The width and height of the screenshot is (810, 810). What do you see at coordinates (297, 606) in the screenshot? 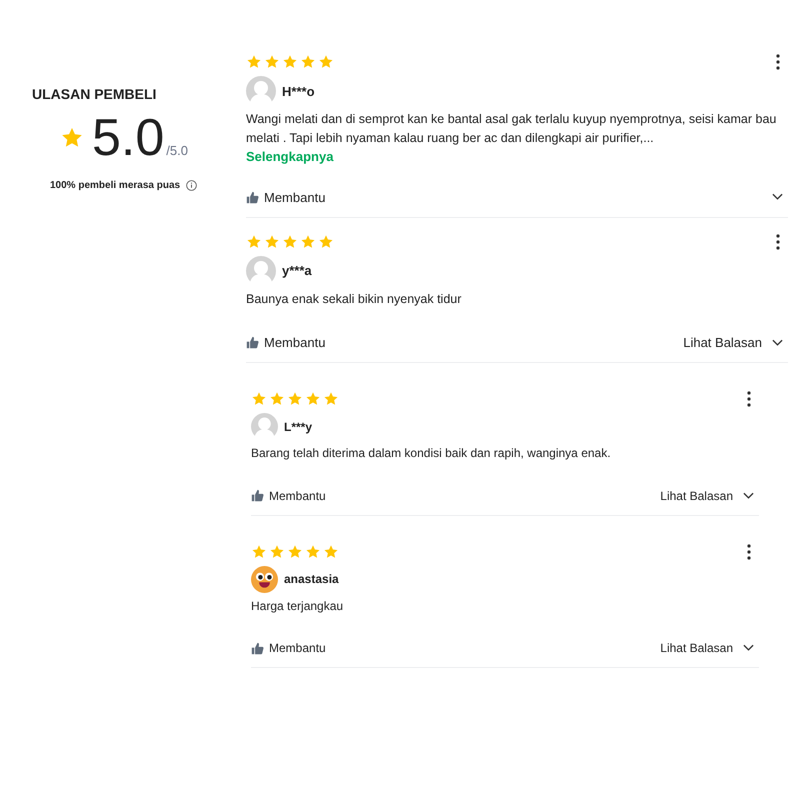
I see `review-text: Harga terjangkau` at bounding box center [297, 606].